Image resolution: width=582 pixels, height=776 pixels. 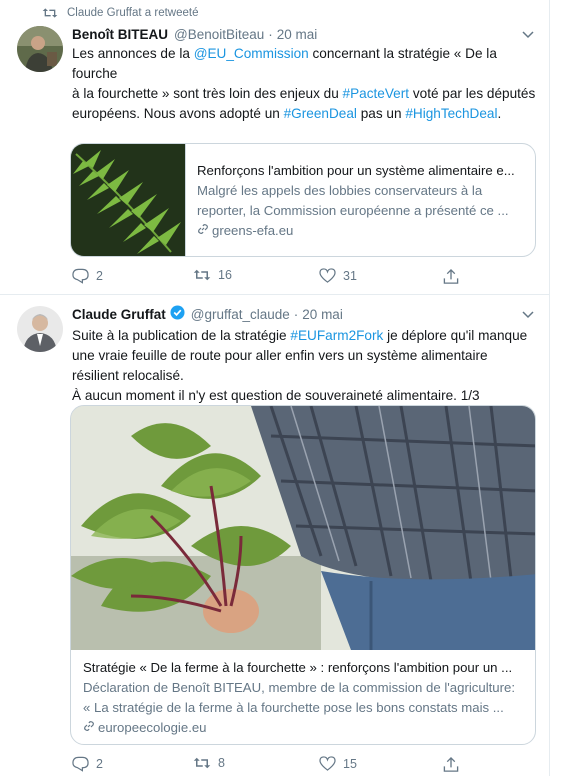 I want to click on text-segment: européens. Nous avons adopté un, so click(x=178, y=113).